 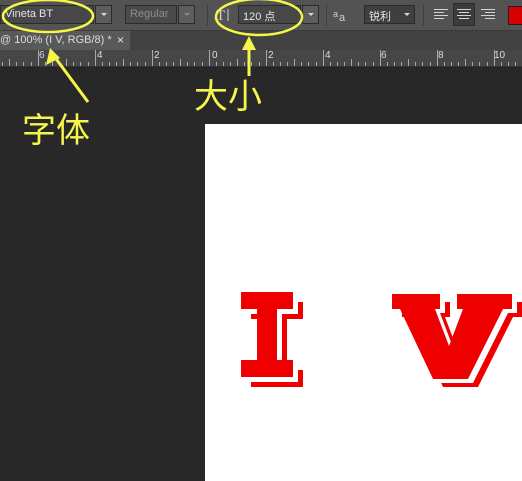 I want to click on font-arrow-line, so click(x=71, y=79).